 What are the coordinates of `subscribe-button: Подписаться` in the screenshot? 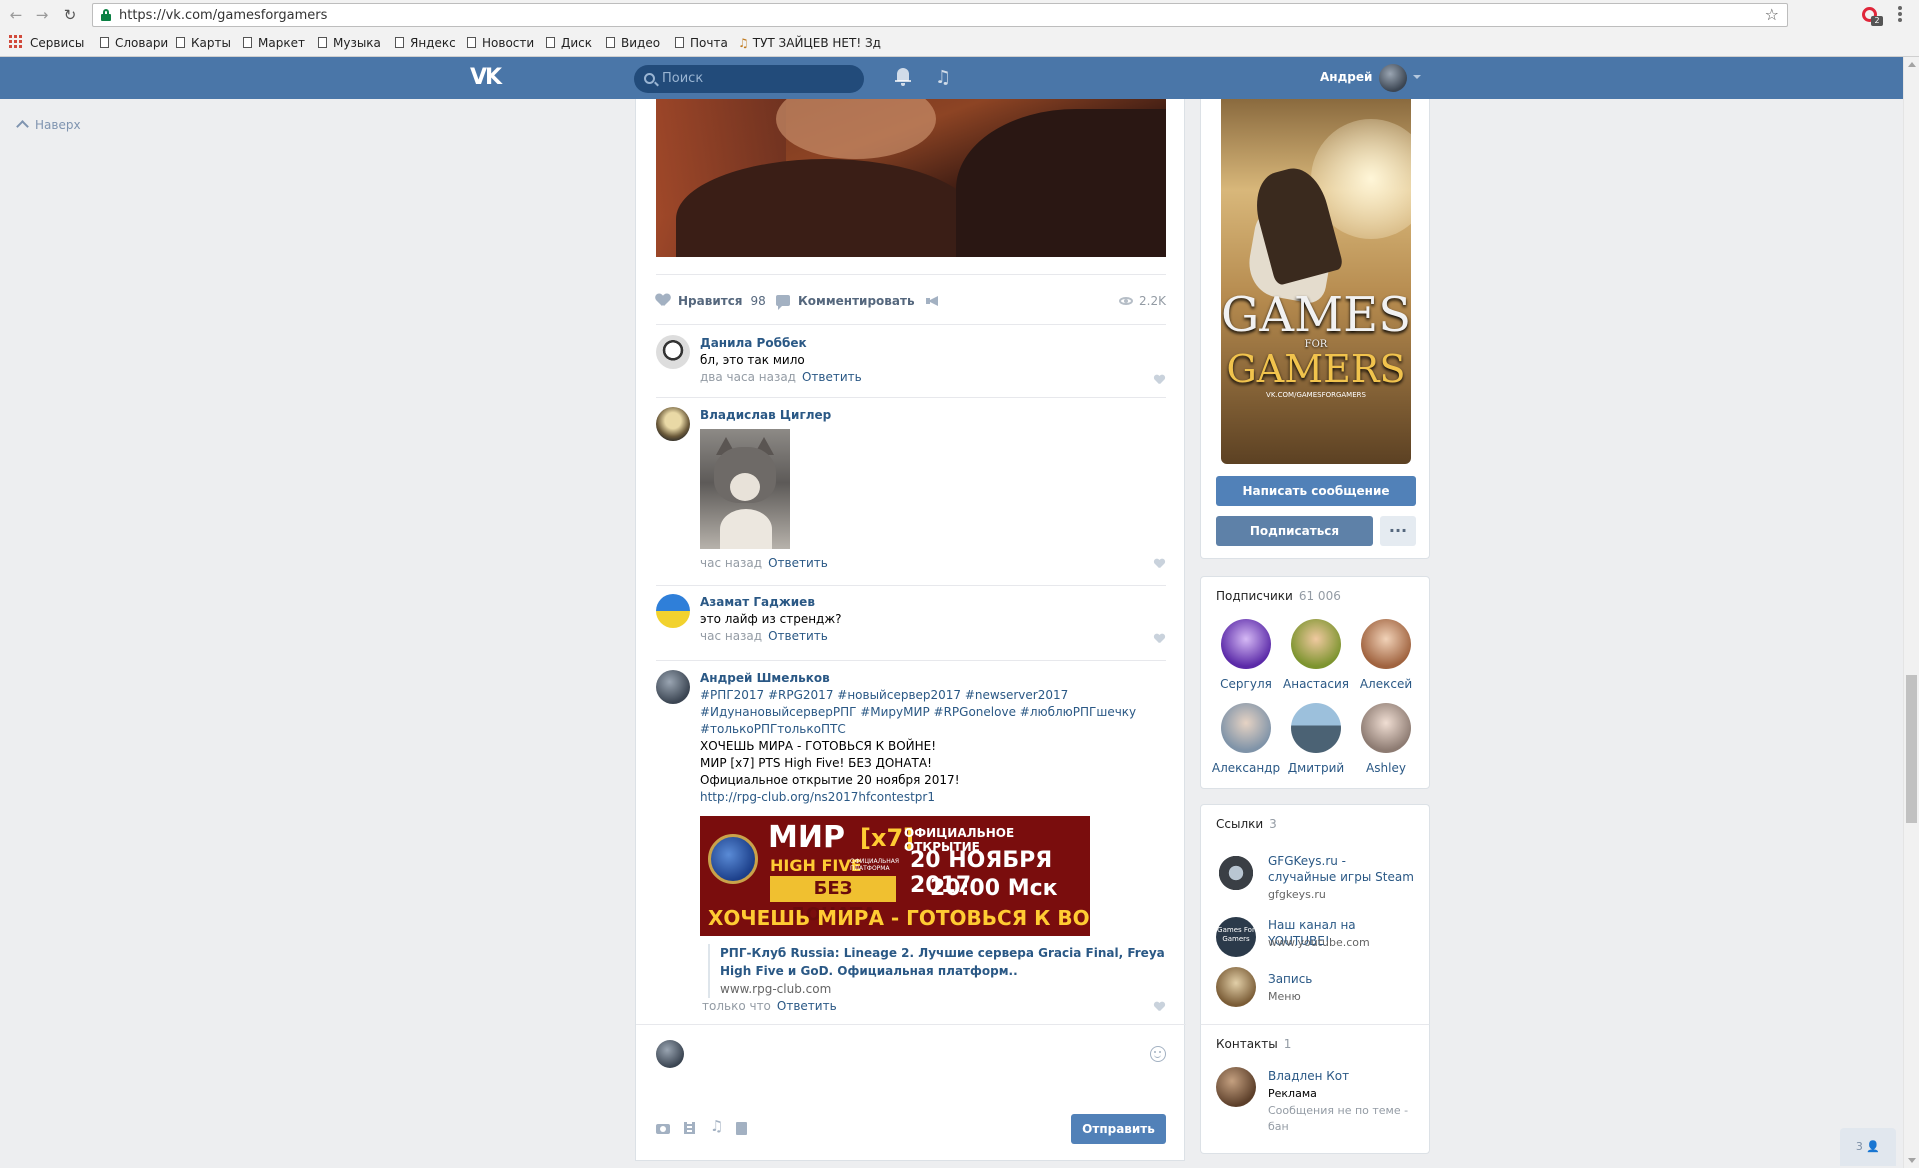 It's located at (1294, 531).